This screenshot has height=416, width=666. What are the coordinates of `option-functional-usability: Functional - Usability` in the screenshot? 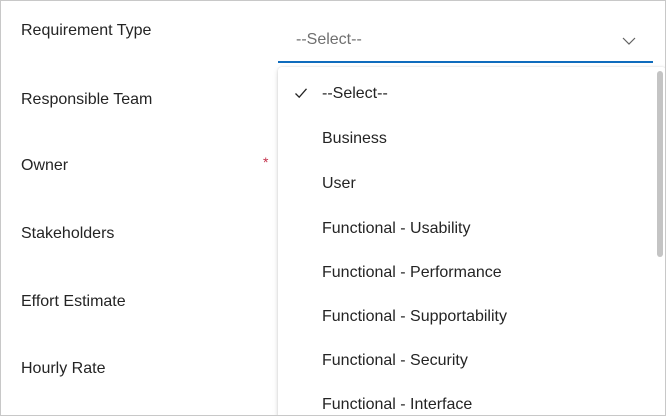 It's located at (463, 230).